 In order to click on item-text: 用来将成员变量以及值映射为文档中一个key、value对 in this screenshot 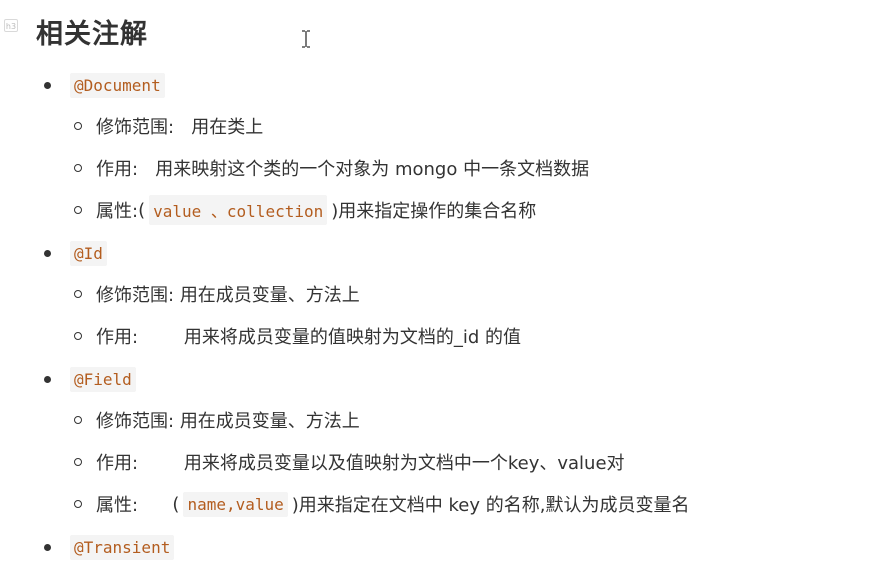, I will do `click(404, 463)`.